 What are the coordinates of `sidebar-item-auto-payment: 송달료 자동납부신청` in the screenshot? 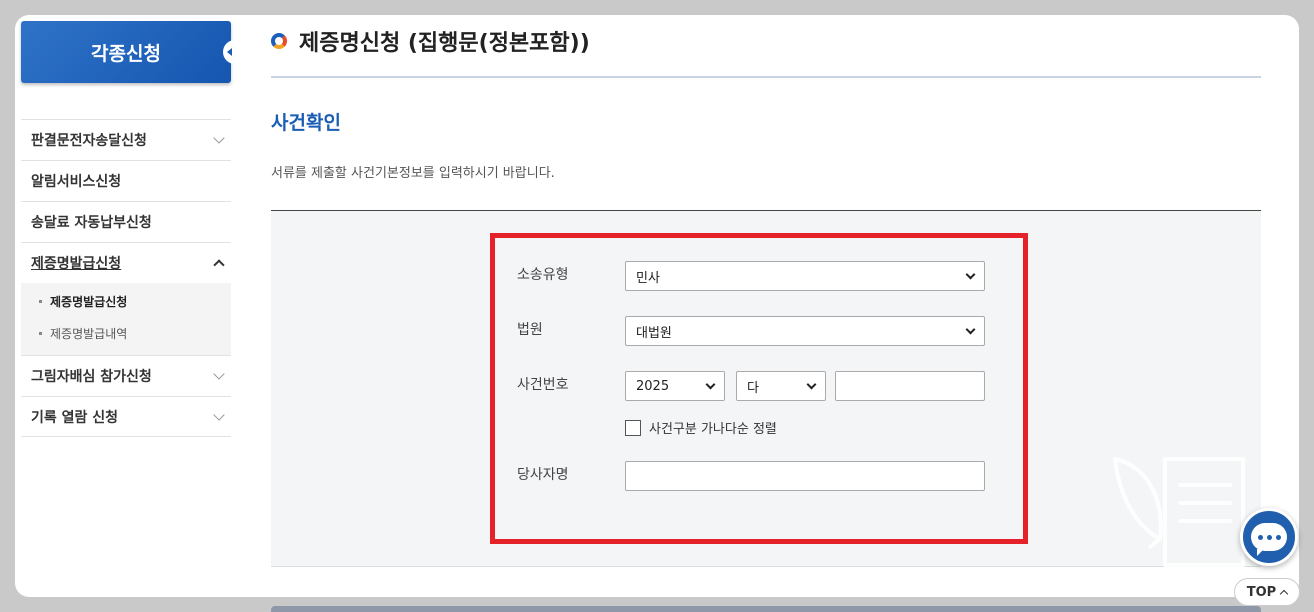 It's located at (126, 221).